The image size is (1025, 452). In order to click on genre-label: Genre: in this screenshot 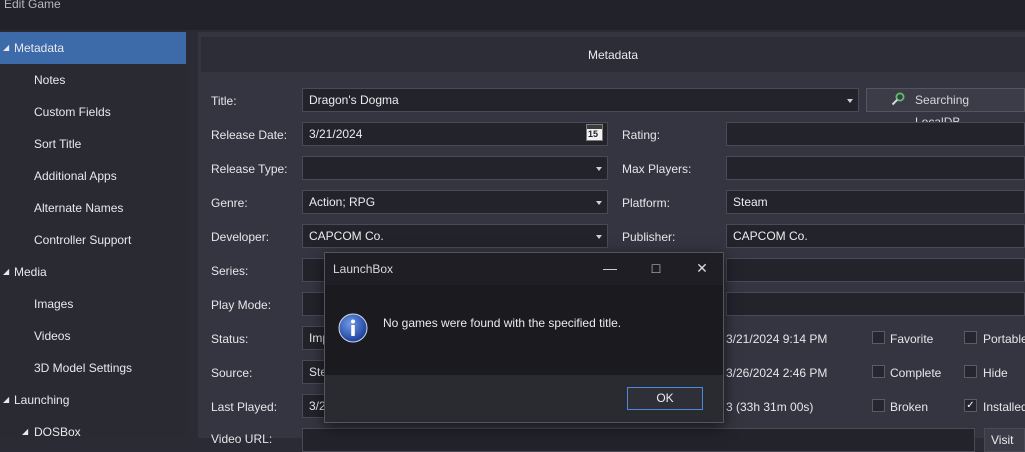, I will do `click(229, 203)`.